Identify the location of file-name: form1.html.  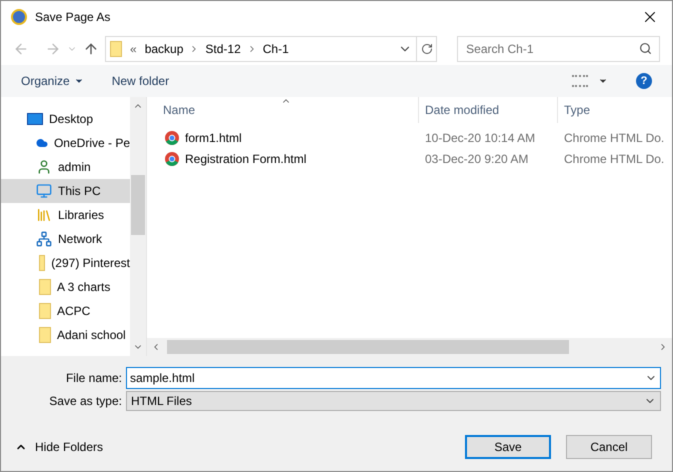
(213, 137).